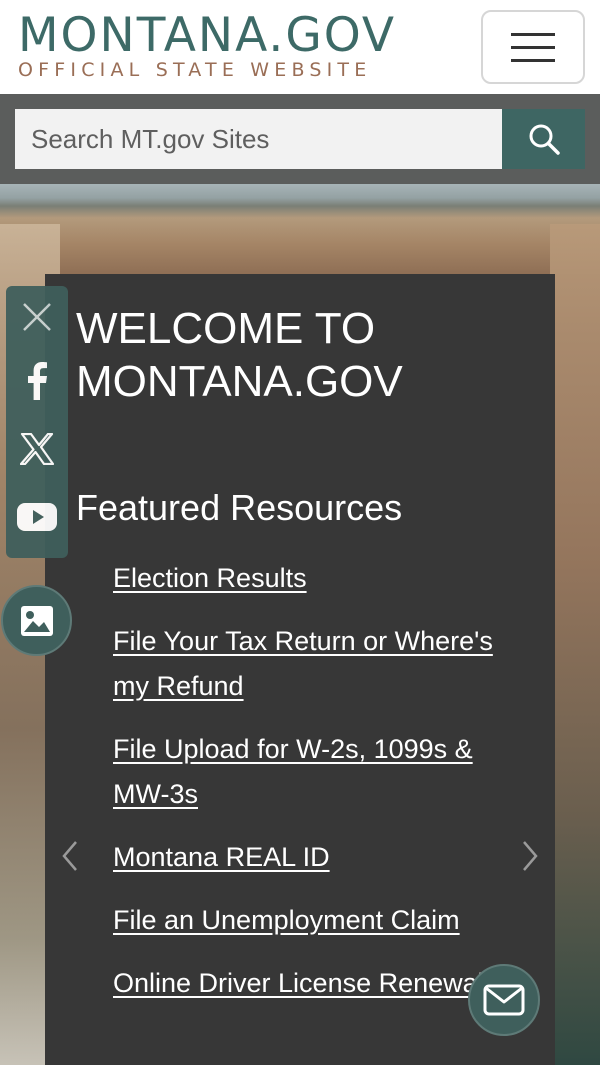 The image size is (600, 1065). I want to click on close-icon, so click(37, 317).